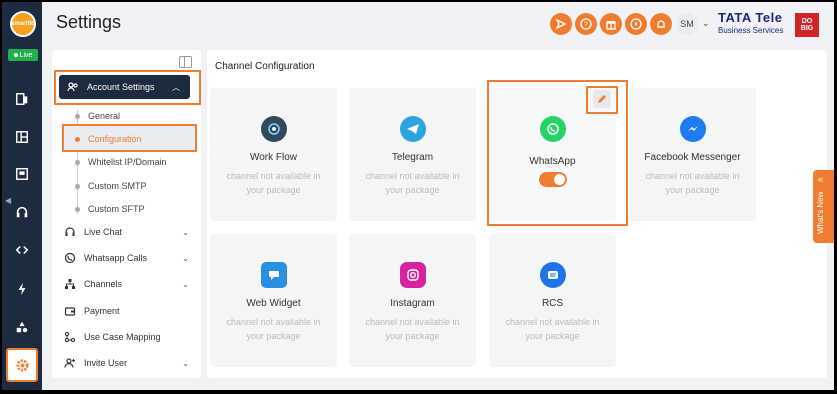 This screenshot has height=394, width=837. Describe the element at coordinates (126, 232) in the screenshot. I see `menu-live-chat: Live Chat ⌄` at that location.